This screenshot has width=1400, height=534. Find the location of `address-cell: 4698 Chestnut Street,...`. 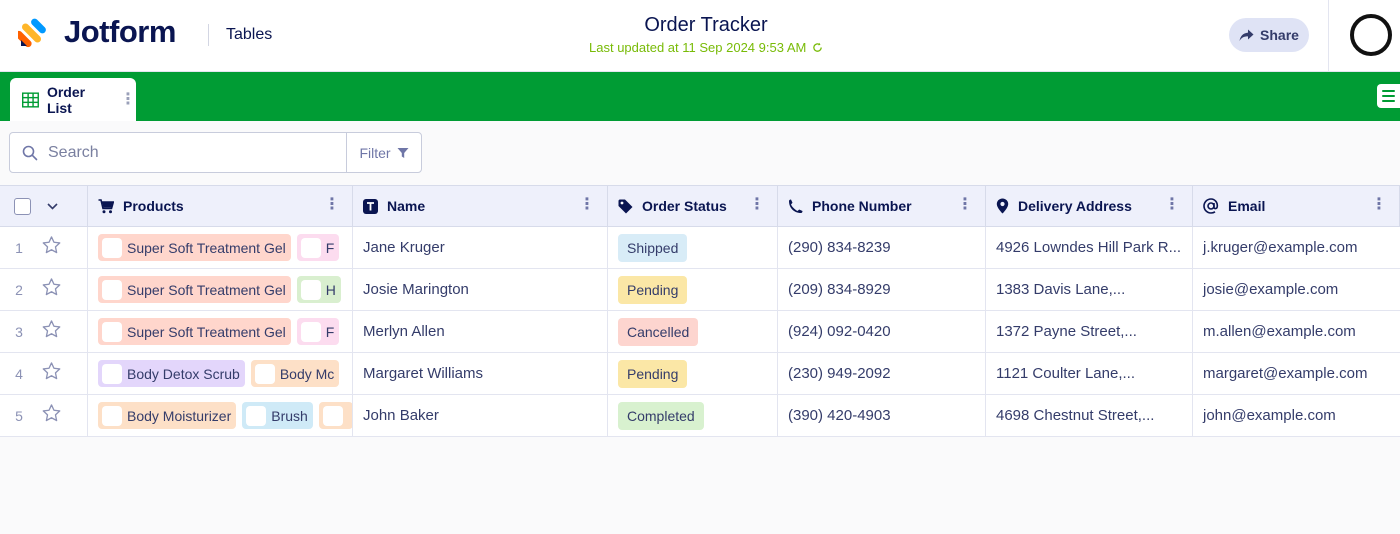

address-cell: 4698 Chestnut Street,... is located at coordinates (1089, 415).